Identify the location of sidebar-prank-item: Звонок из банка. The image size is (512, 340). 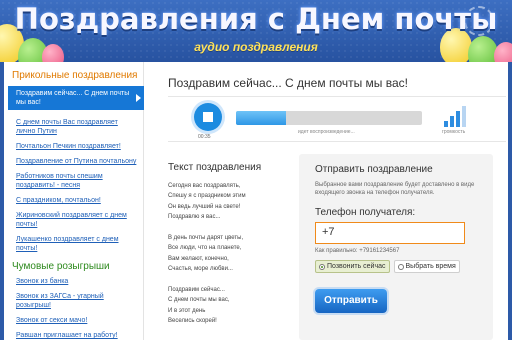
(77, 281).